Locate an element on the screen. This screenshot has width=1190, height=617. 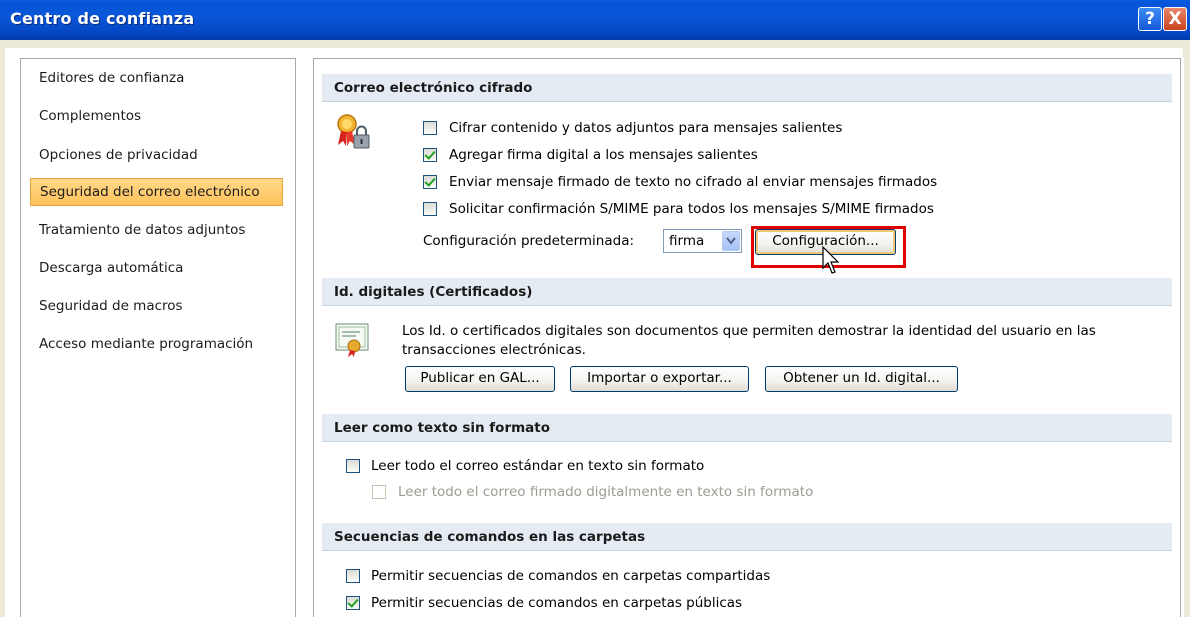
send-clear-text-signed-checkbox is located at coordinates (430, 182).